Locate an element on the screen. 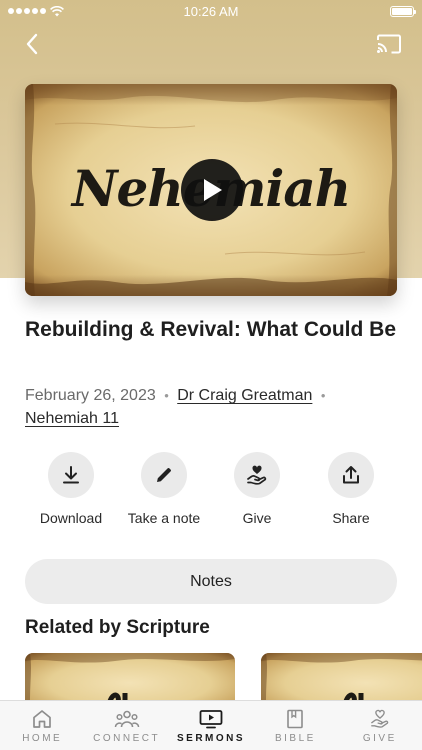 The height and width of the screenshot is (750, 422). home-icon is located at coordinates (42, 719).